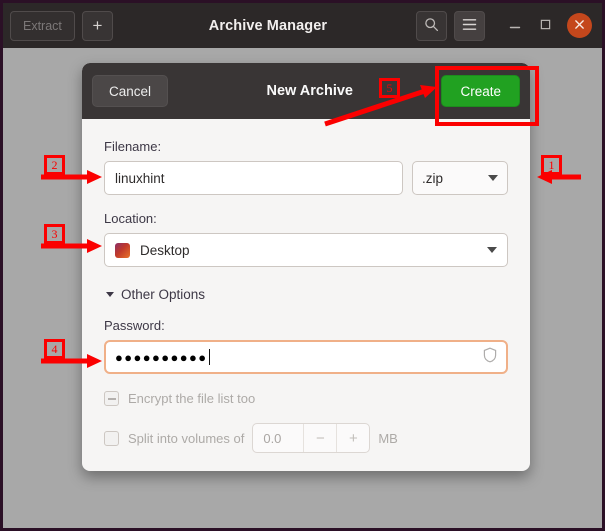 The image size is (605, 531). I want to click on create-button-label: Create, so click(480, 91).